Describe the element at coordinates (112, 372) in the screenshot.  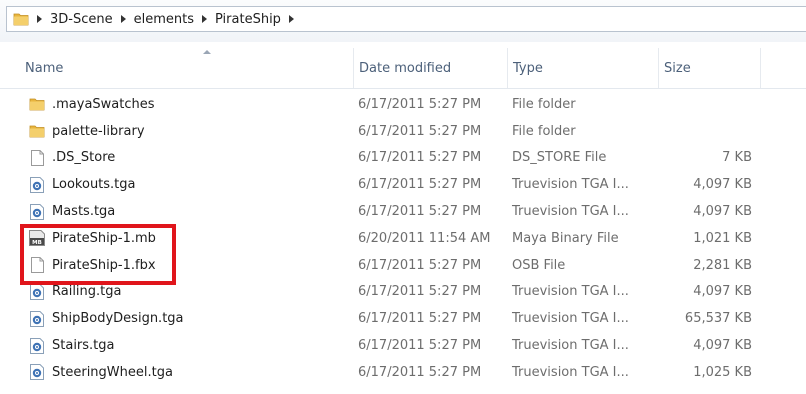
I see `file-name: SteeringWheel.tga` at that location.